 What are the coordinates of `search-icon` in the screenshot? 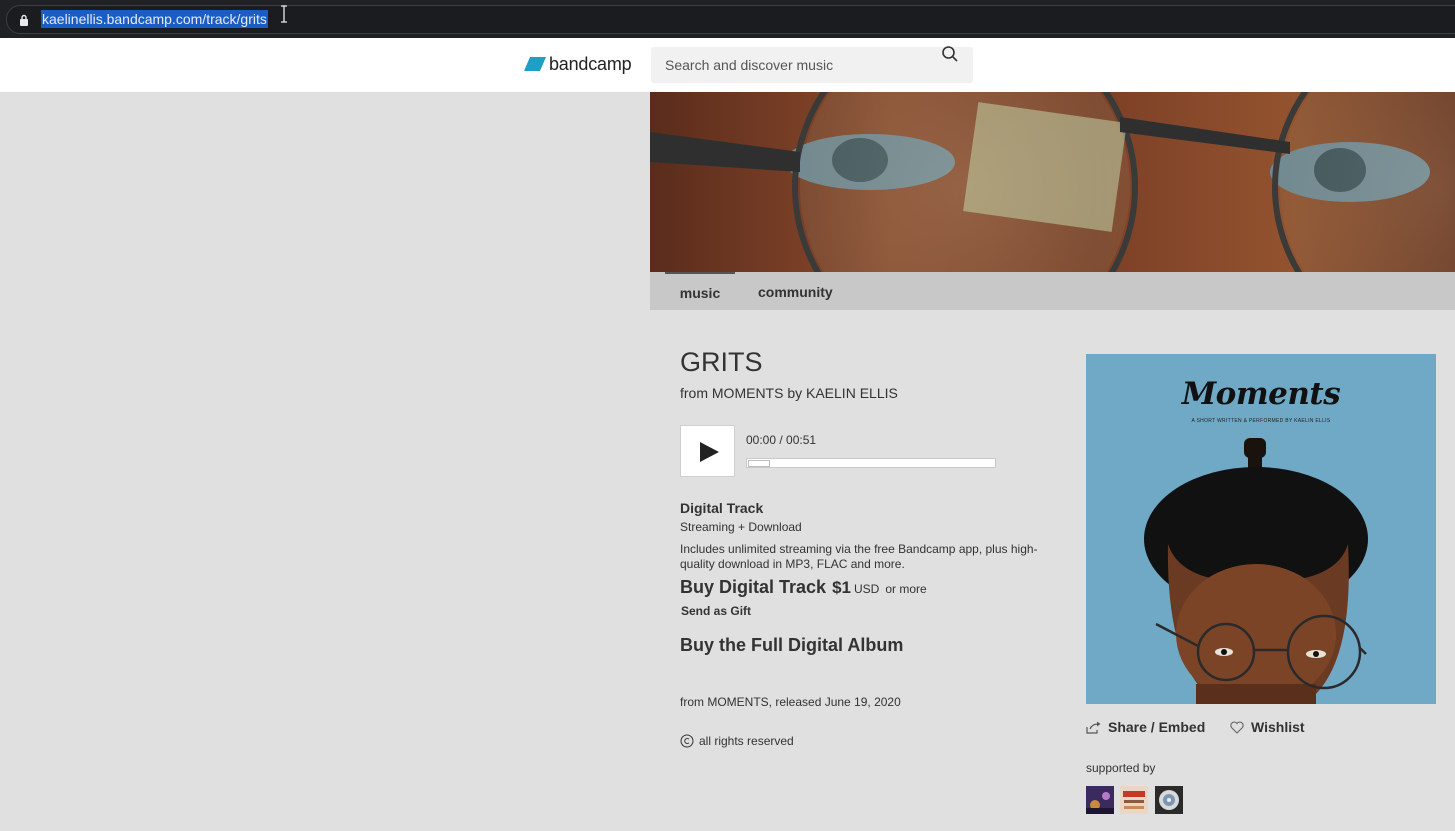 It's located at (950, 54).